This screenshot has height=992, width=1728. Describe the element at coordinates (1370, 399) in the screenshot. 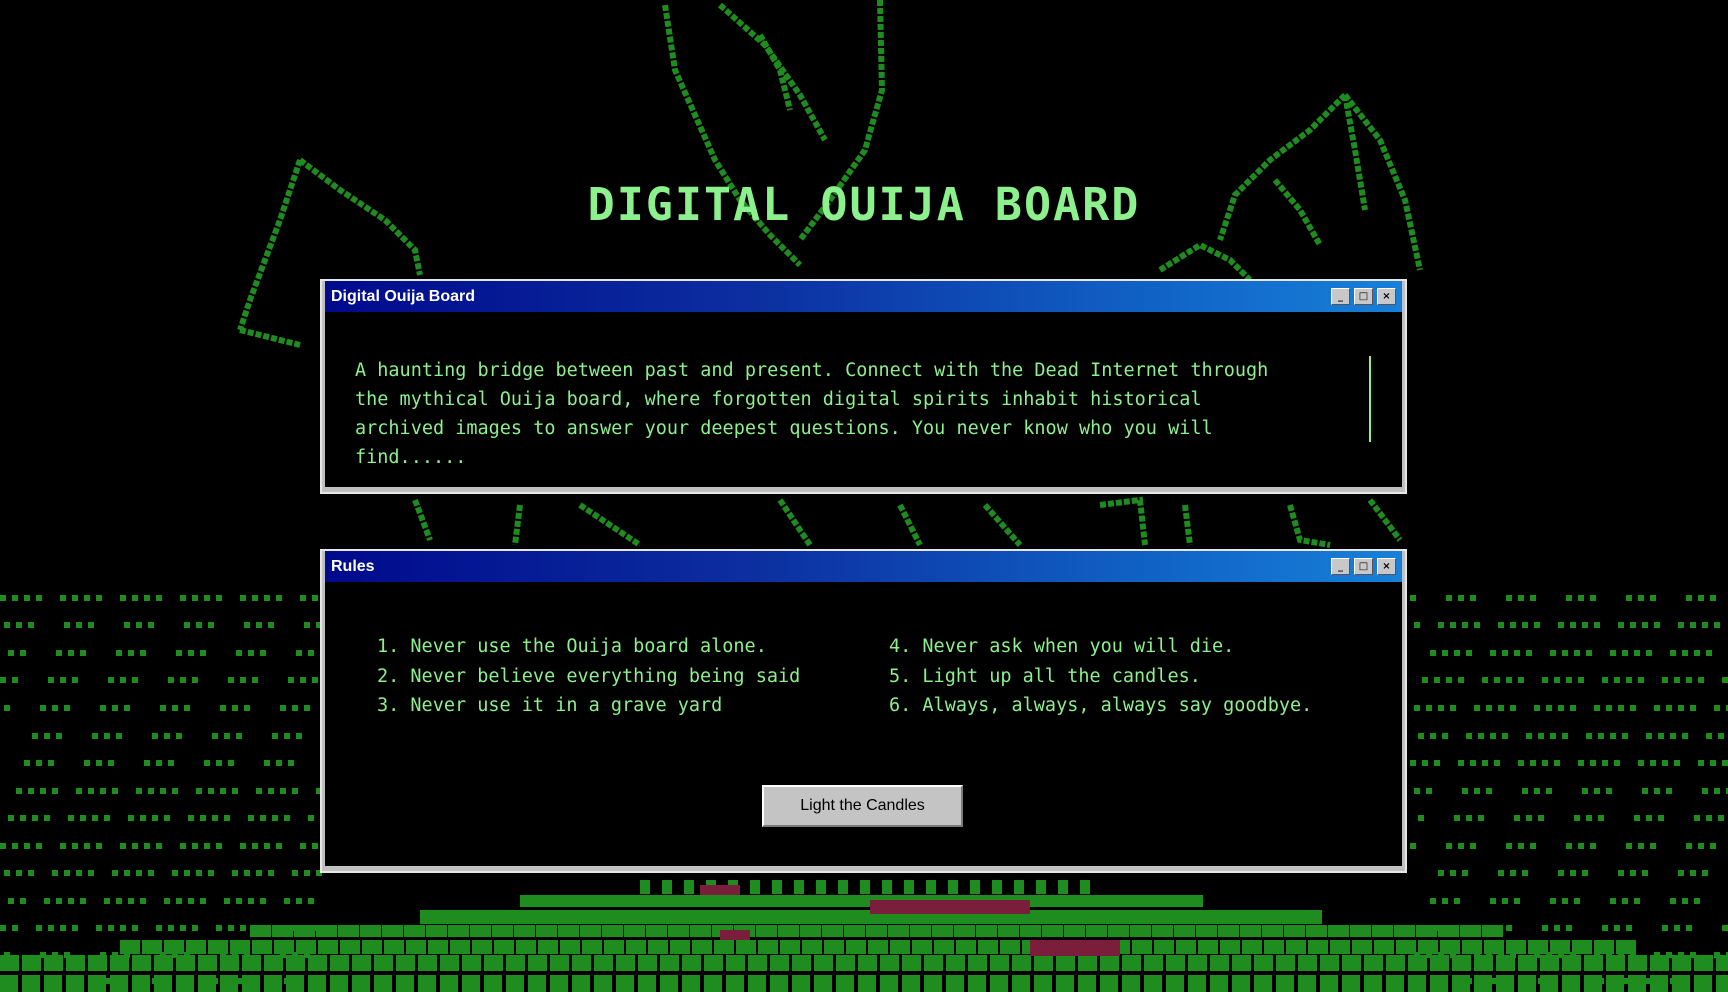

I see `scrollbar` at that location.